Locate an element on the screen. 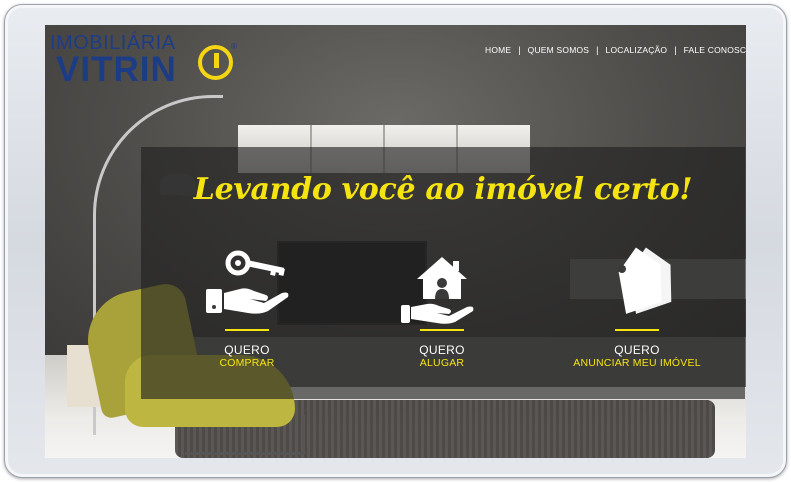  hero-tagline: Levando você ao imóvel certo! is located at coordinates (443, 189).